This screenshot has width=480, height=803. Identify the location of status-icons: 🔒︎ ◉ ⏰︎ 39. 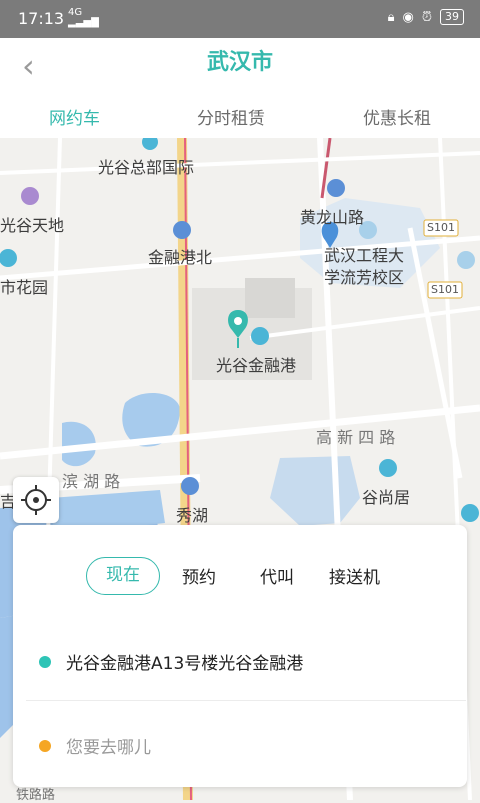
(426, 17).